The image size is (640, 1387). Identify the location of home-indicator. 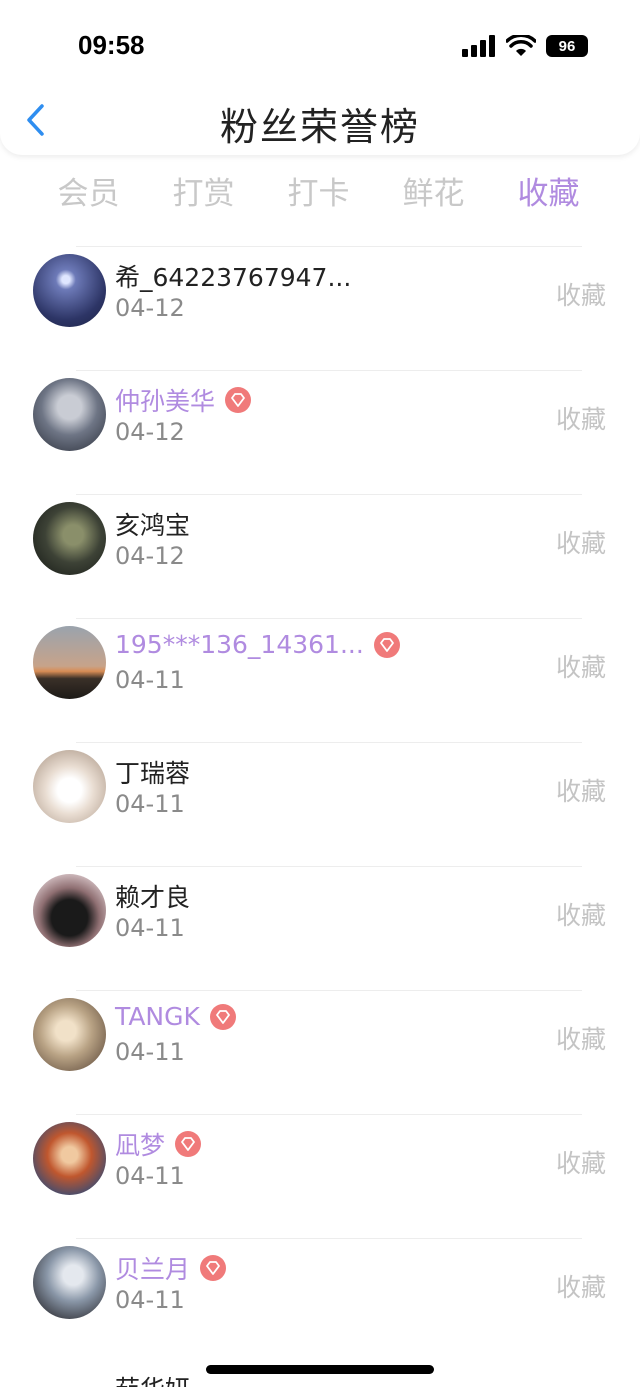
(320, 1369).